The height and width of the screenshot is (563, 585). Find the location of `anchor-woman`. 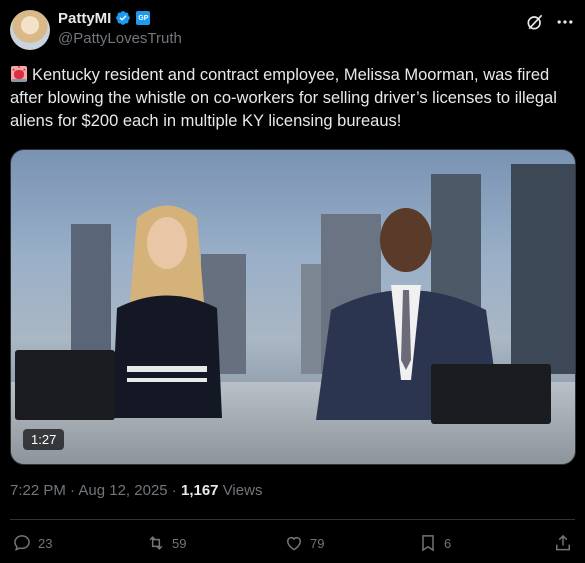

anchor-woman is located at coordinates (167, 311).